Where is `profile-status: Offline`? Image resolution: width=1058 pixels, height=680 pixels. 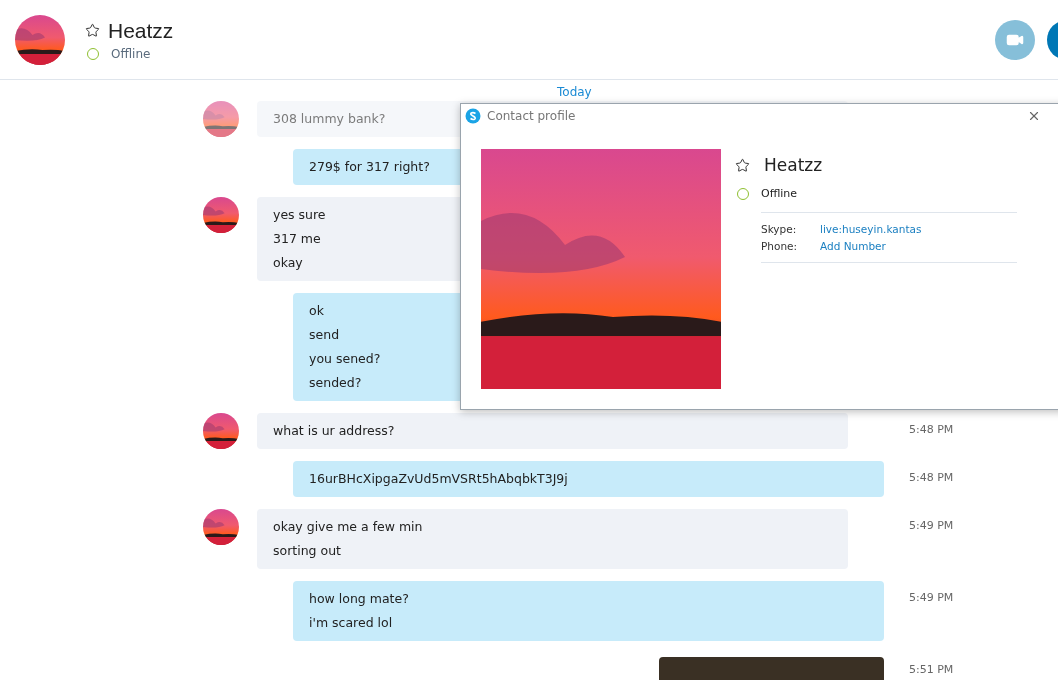
profile-status: Offline is located at coordinates (779, 193).